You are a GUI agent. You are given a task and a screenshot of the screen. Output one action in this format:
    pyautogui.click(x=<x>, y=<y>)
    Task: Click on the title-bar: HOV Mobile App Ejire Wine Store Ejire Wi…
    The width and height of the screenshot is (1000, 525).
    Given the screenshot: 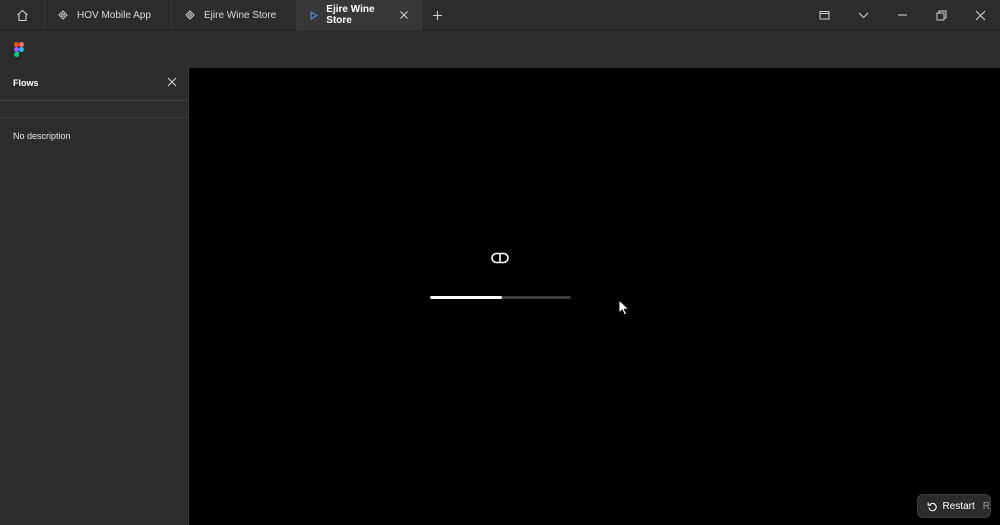 What is the action you would take?
    pyautogui.click(x=500, y=15)
    